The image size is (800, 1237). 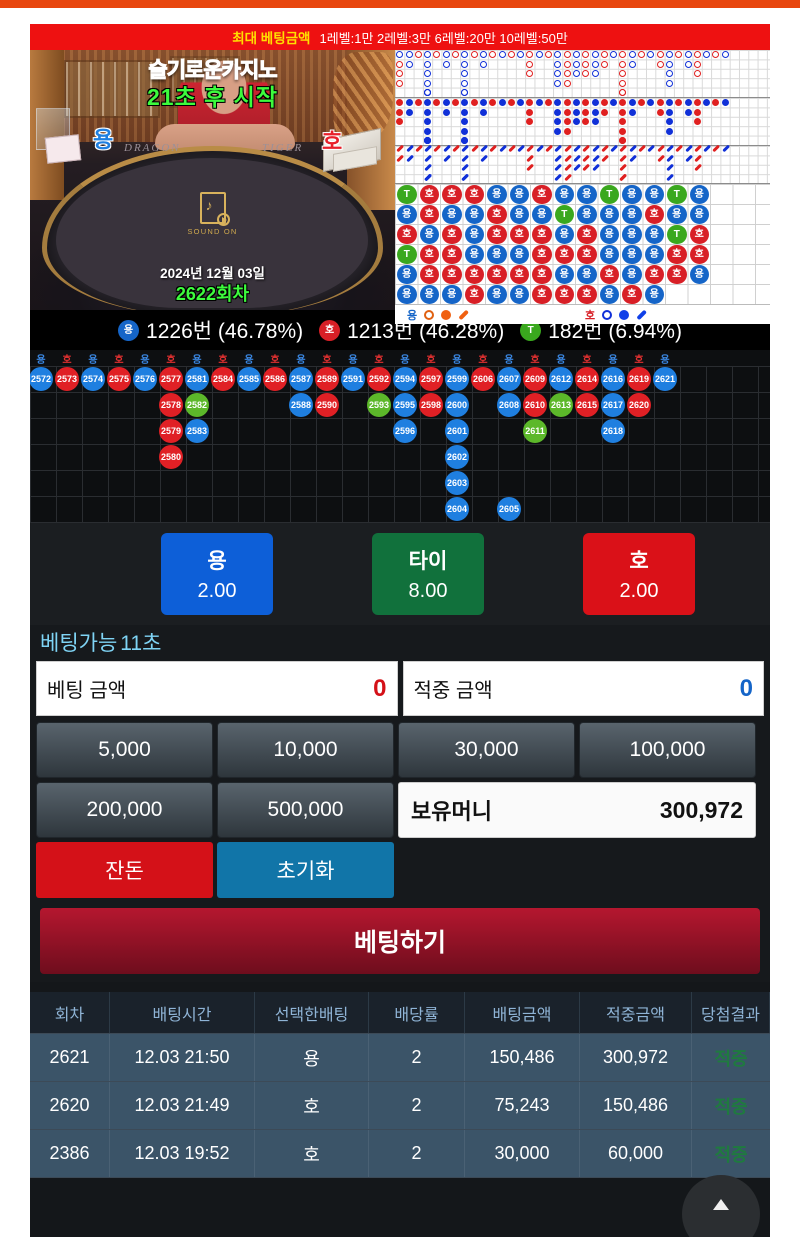 What do you see at coordinates (197, 405) in the screenshot?
I see `number-road-cell: 2582` at bounding box center [197, 405].